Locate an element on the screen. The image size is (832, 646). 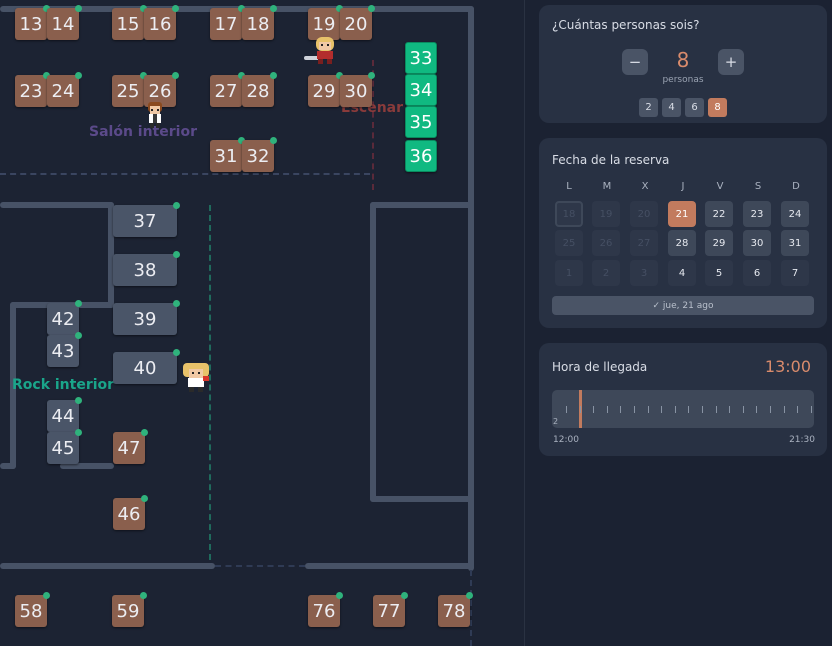
party-unit-label: personas is located at coordinates (683, 80).